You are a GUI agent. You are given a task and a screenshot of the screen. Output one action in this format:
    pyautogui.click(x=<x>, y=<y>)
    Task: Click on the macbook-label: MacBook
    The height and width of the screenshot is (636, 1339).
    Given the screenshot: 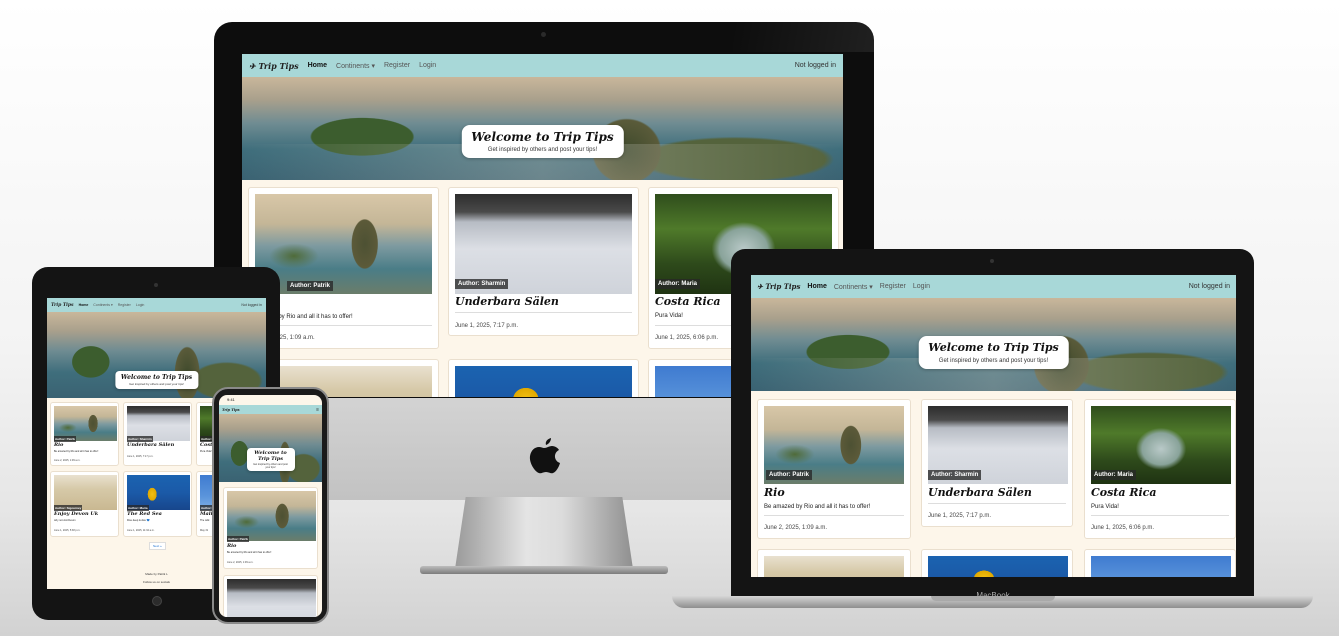 What is the action you would take?
    pyautogui.click(x=993, y=595)
    